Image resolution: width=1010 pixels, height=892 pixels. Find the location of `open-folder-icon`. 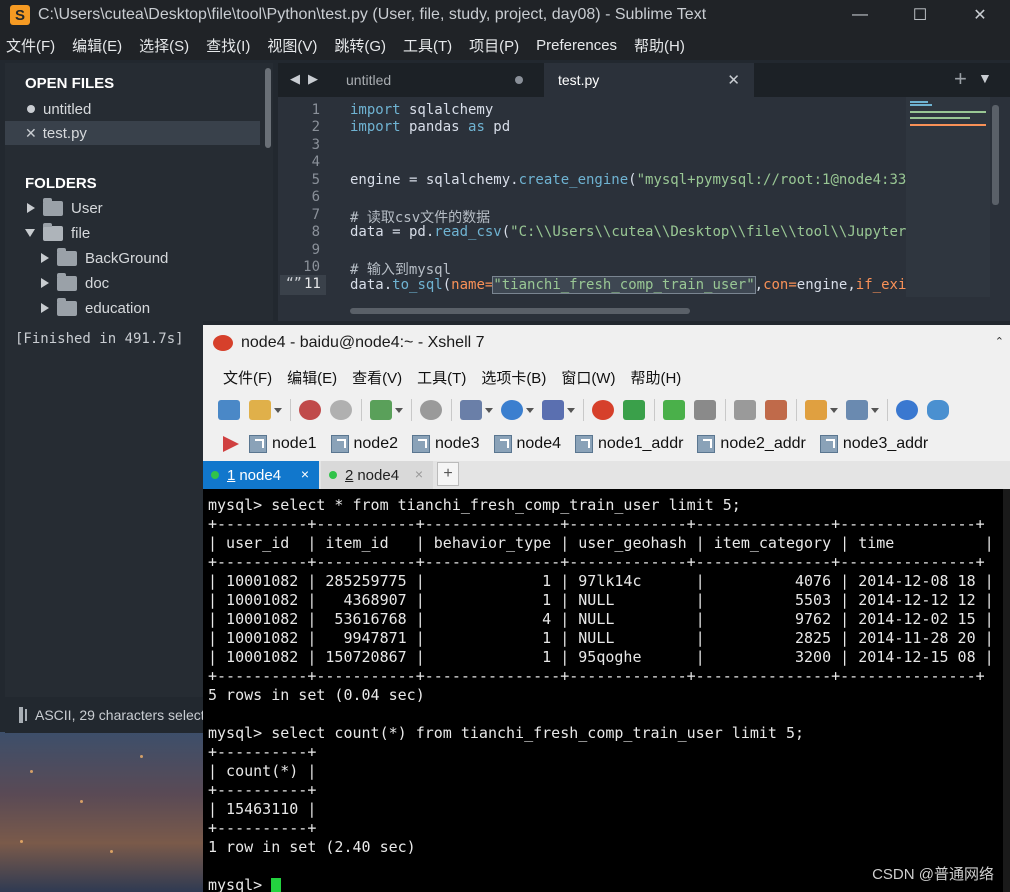

open-folder-icon is located at coordinates (260, 410).